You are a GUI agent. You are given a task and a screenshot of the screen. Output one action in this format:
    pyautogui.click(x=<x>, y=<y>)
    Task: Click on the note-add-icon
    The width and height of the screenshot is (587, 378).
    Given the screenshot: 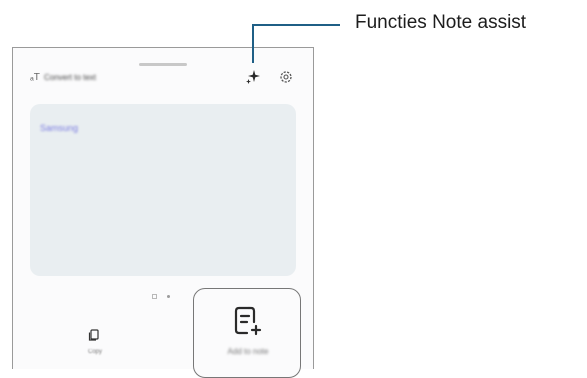 What is the action you would take?
    pyautogui.click(x=248, y=321)
    